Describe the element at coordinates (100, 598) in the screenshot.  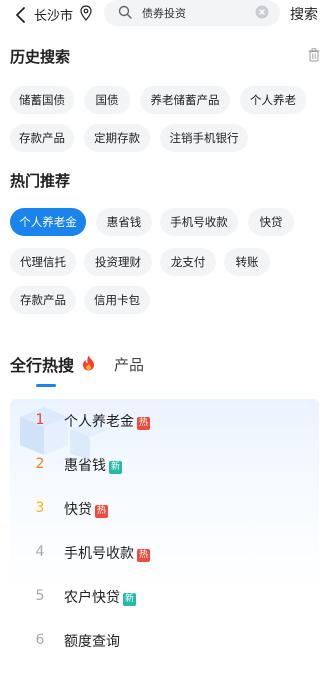
I see `hot-item-label: 农户快贷新` at that location.